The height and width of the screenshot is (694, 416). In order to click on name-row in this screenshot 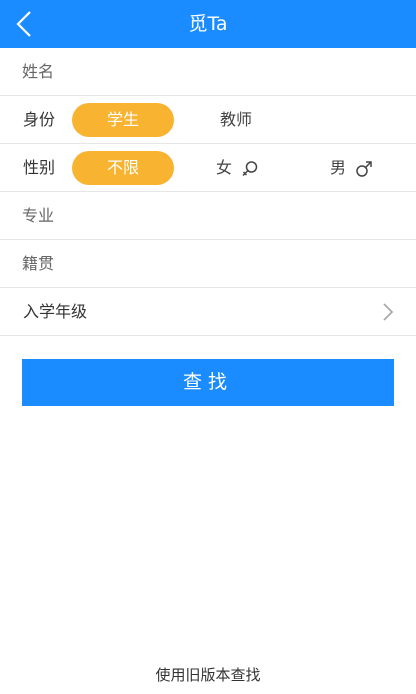, I will do `click(208, 72)`.